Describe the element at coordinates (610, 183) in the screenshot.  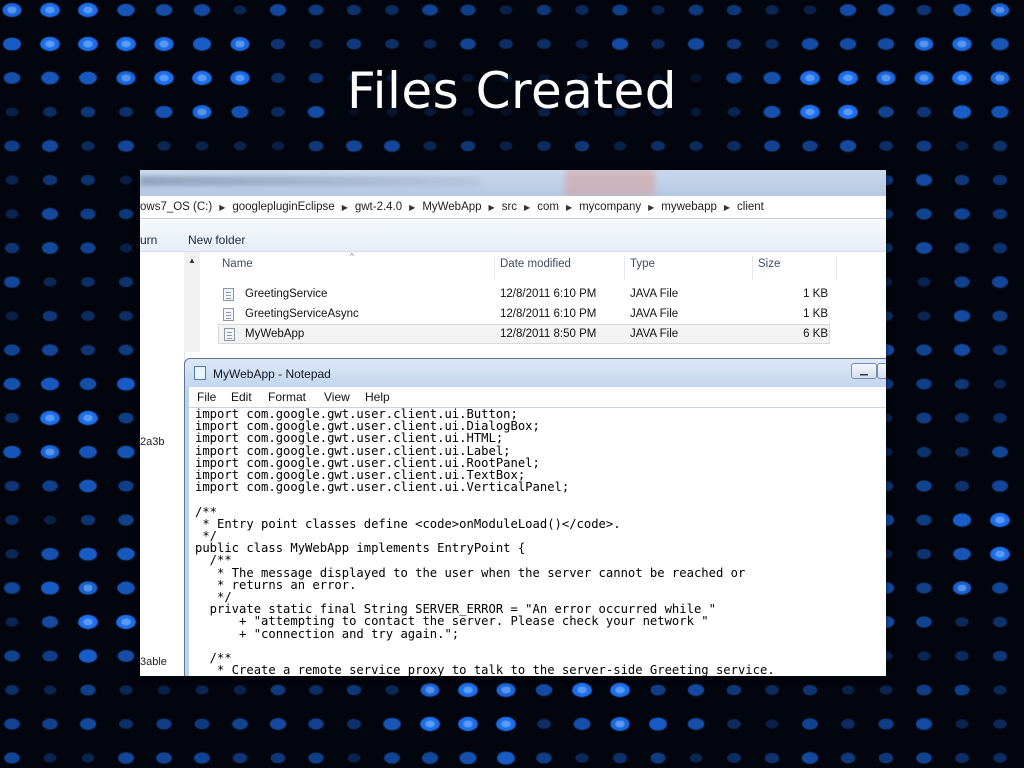
I see `titlebar-glow` at that location.